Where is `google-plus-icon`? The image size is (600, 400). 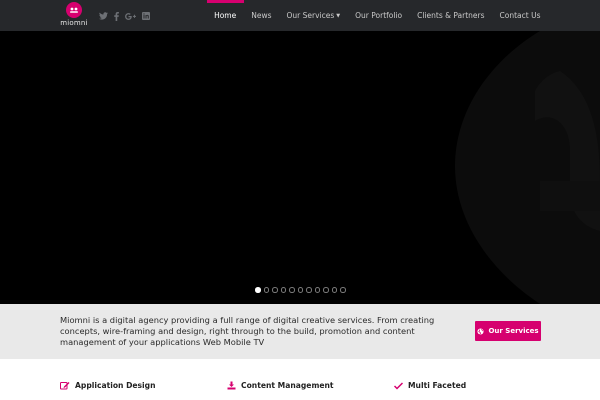
google-plus-icon is located at coordinates (130, 16).